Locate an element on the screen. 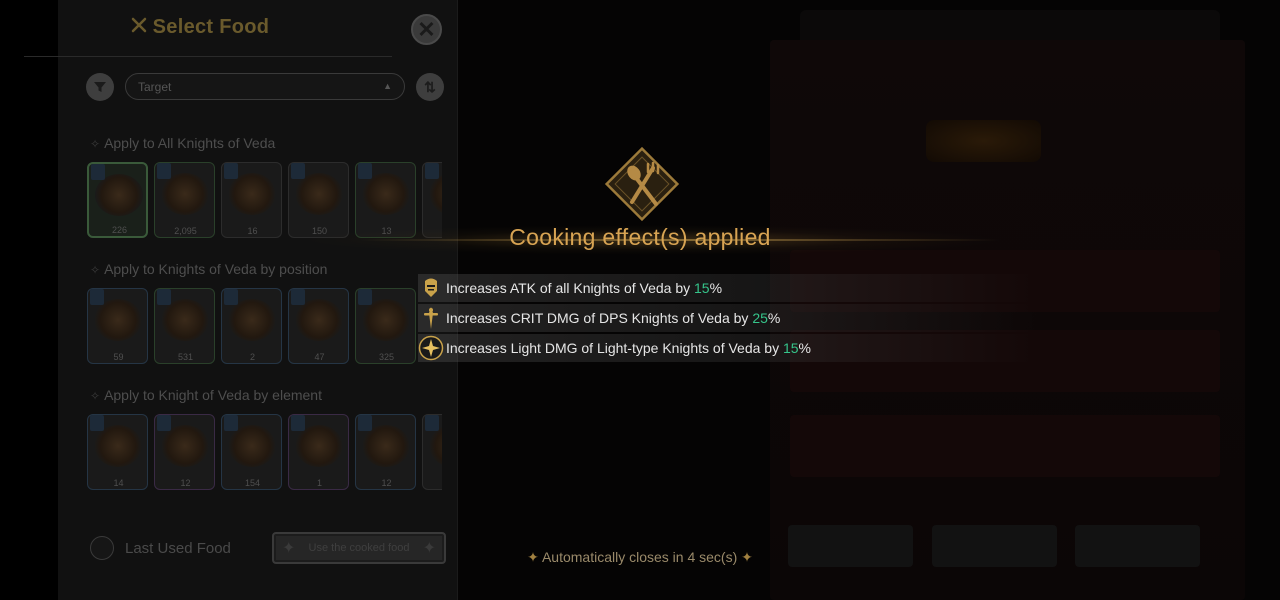 This screenshot has width=1280, height=600. food-row-position: 59 531 2 47 325 is located at coordinates (264, 327).